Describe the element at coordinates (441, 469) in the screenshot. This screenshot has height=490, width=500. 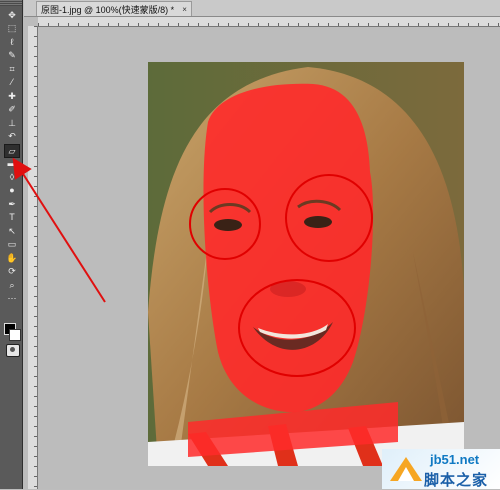
I see `watermark: jb51.net 脚本之家` at that location.